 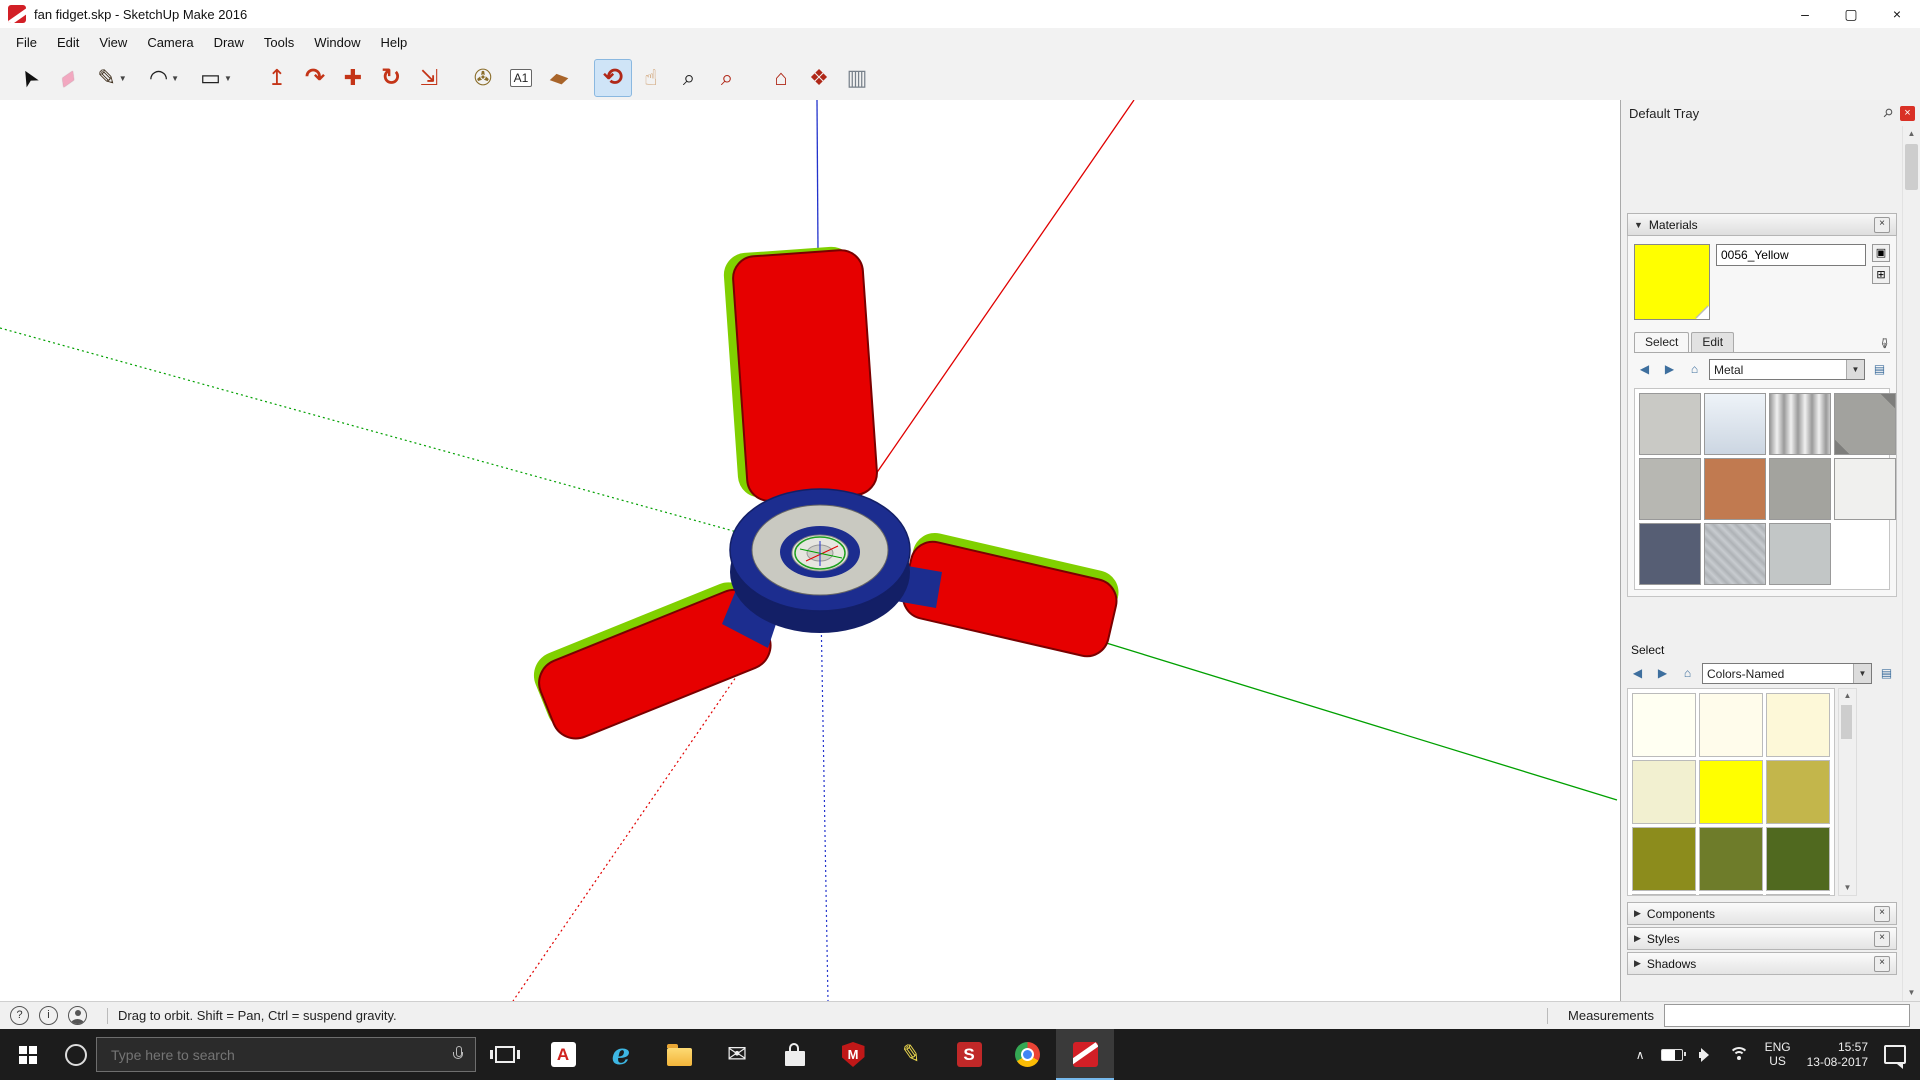 I want to click on menu-edit: Edit, so click(x=68, y=42).